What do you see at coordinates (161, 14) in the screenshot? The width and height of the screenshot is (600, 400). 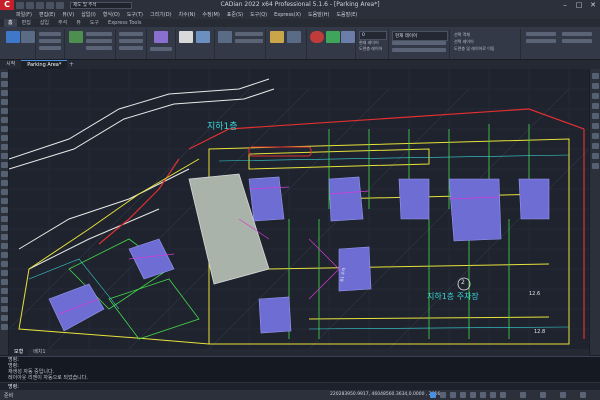 I see `menu-draw: 그리기(D)` at bounding box center [161, 14].